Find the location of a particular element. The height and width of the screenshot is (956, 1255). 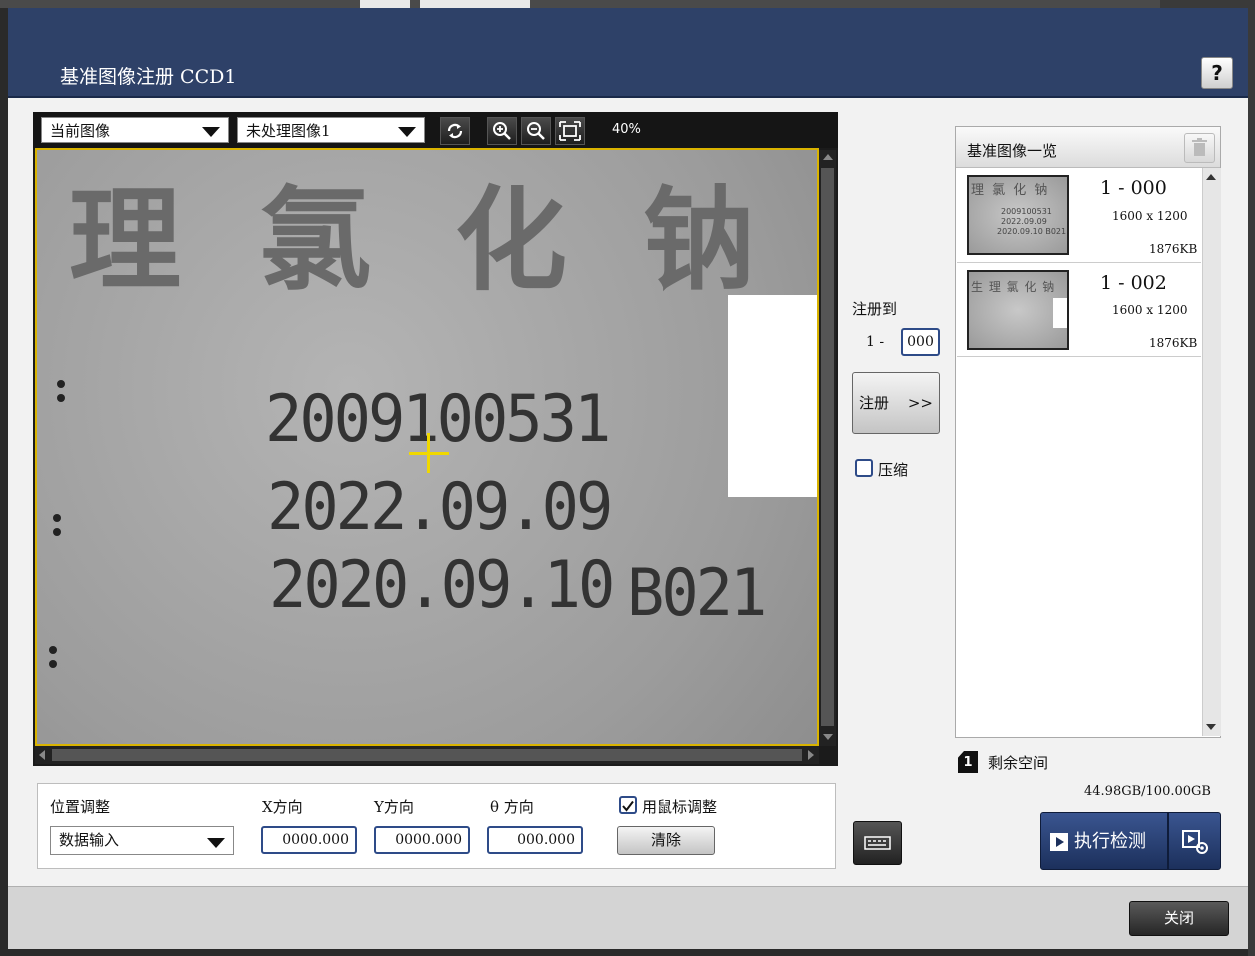

play-settings-icon is located at coordinates (1195, 842).